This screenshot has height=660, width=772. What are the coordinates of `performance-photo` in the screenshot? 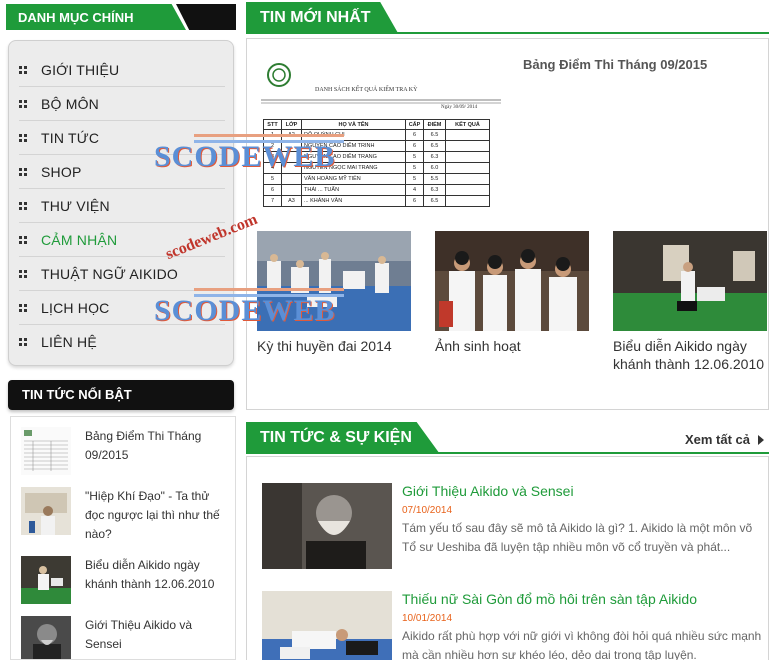 It's located at (690, 281).